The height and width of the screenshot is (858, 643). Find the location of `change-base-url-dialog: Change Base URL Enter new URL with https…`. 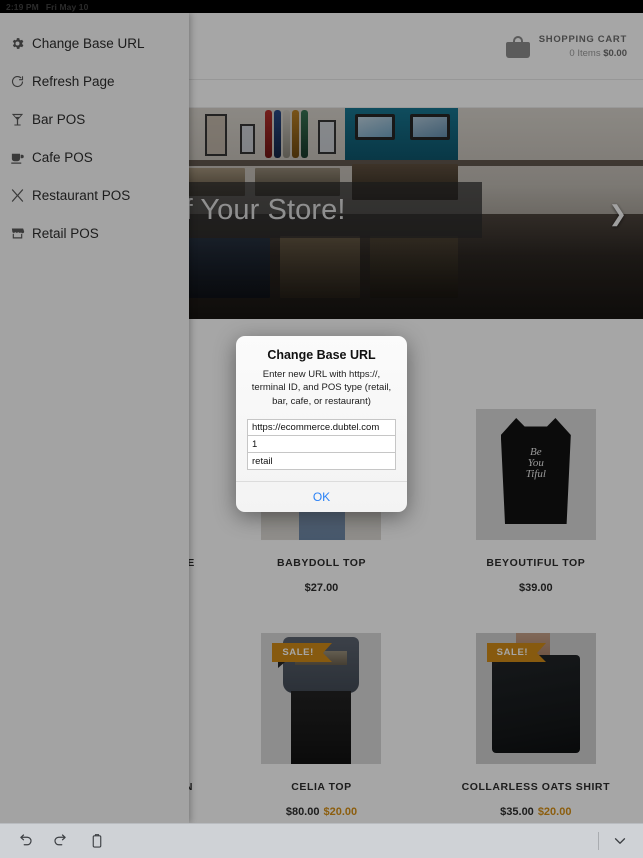

change-base-url-dialog: Change Base URL Enter new URL with https… is located at coordinates (321, 424).